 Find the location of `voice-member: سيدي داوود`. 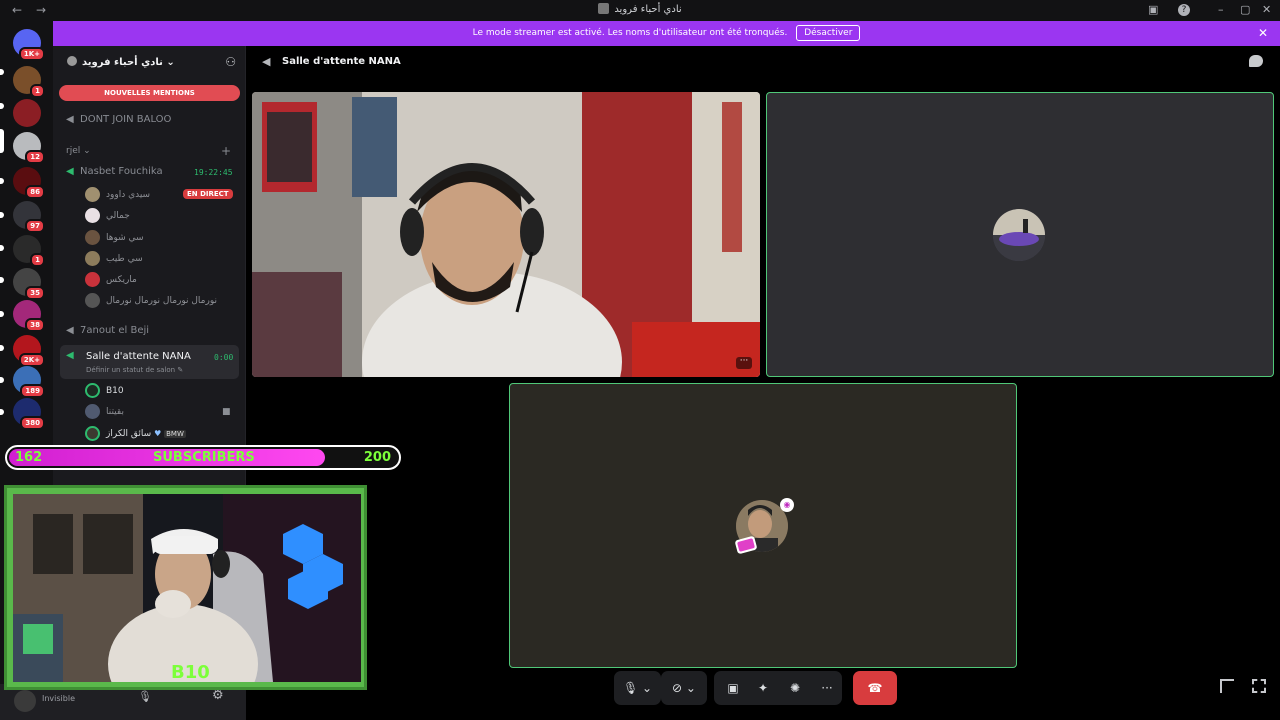

voice-member: سيدي داوود is located at coordinates (117, 194).